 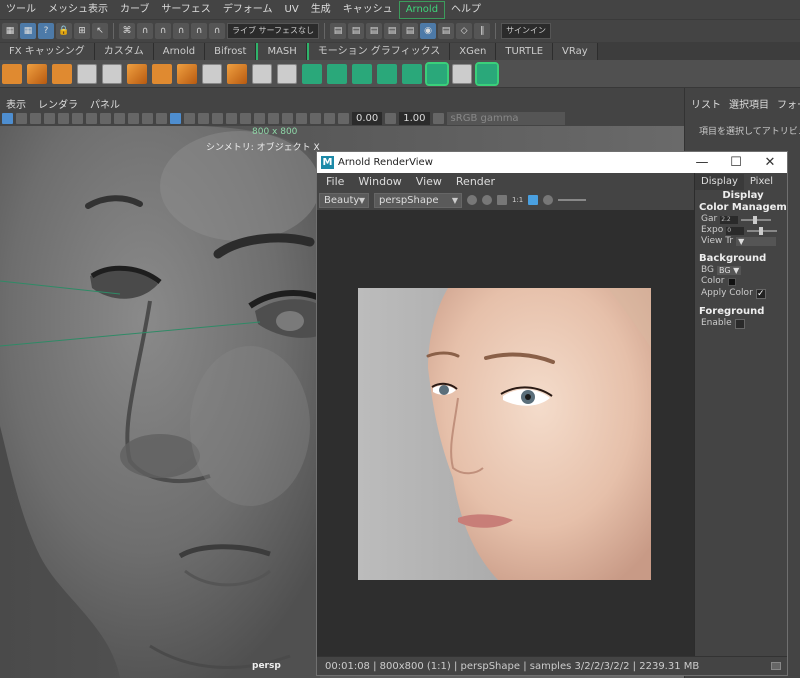 I want to click on menu-generate: 生成, so click(x=321, y=10).